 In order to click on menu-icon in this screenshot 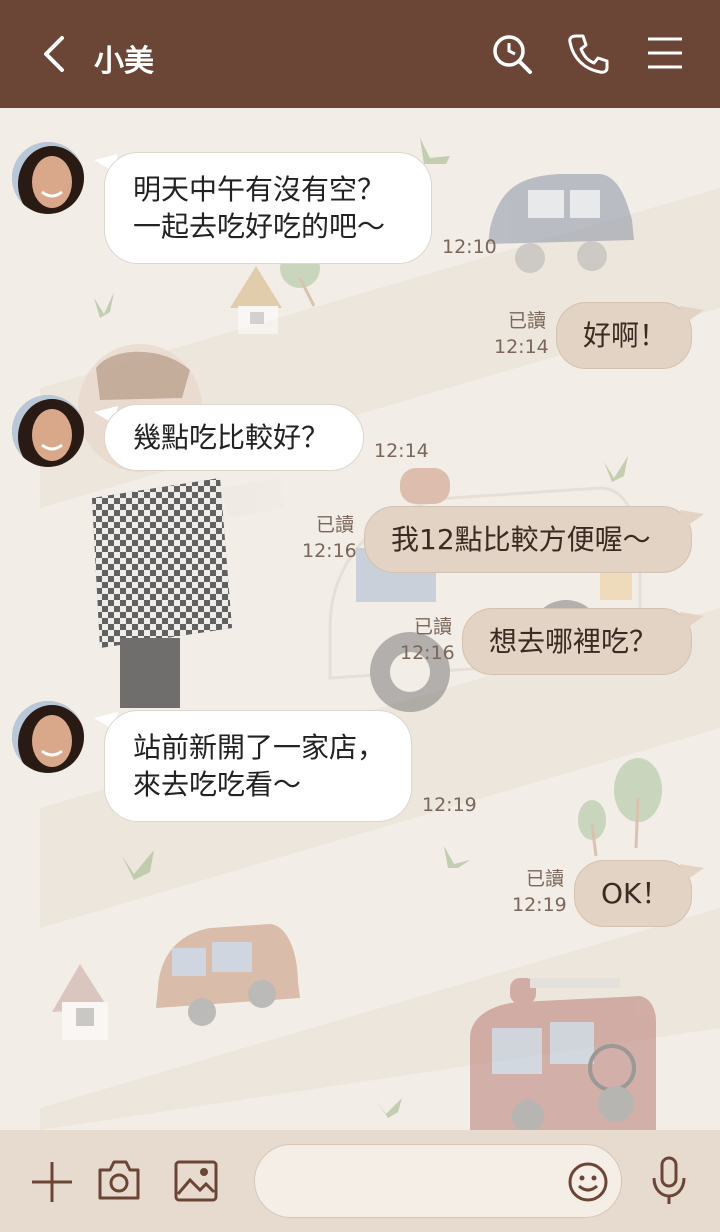, I will do `click(665, 53)`.